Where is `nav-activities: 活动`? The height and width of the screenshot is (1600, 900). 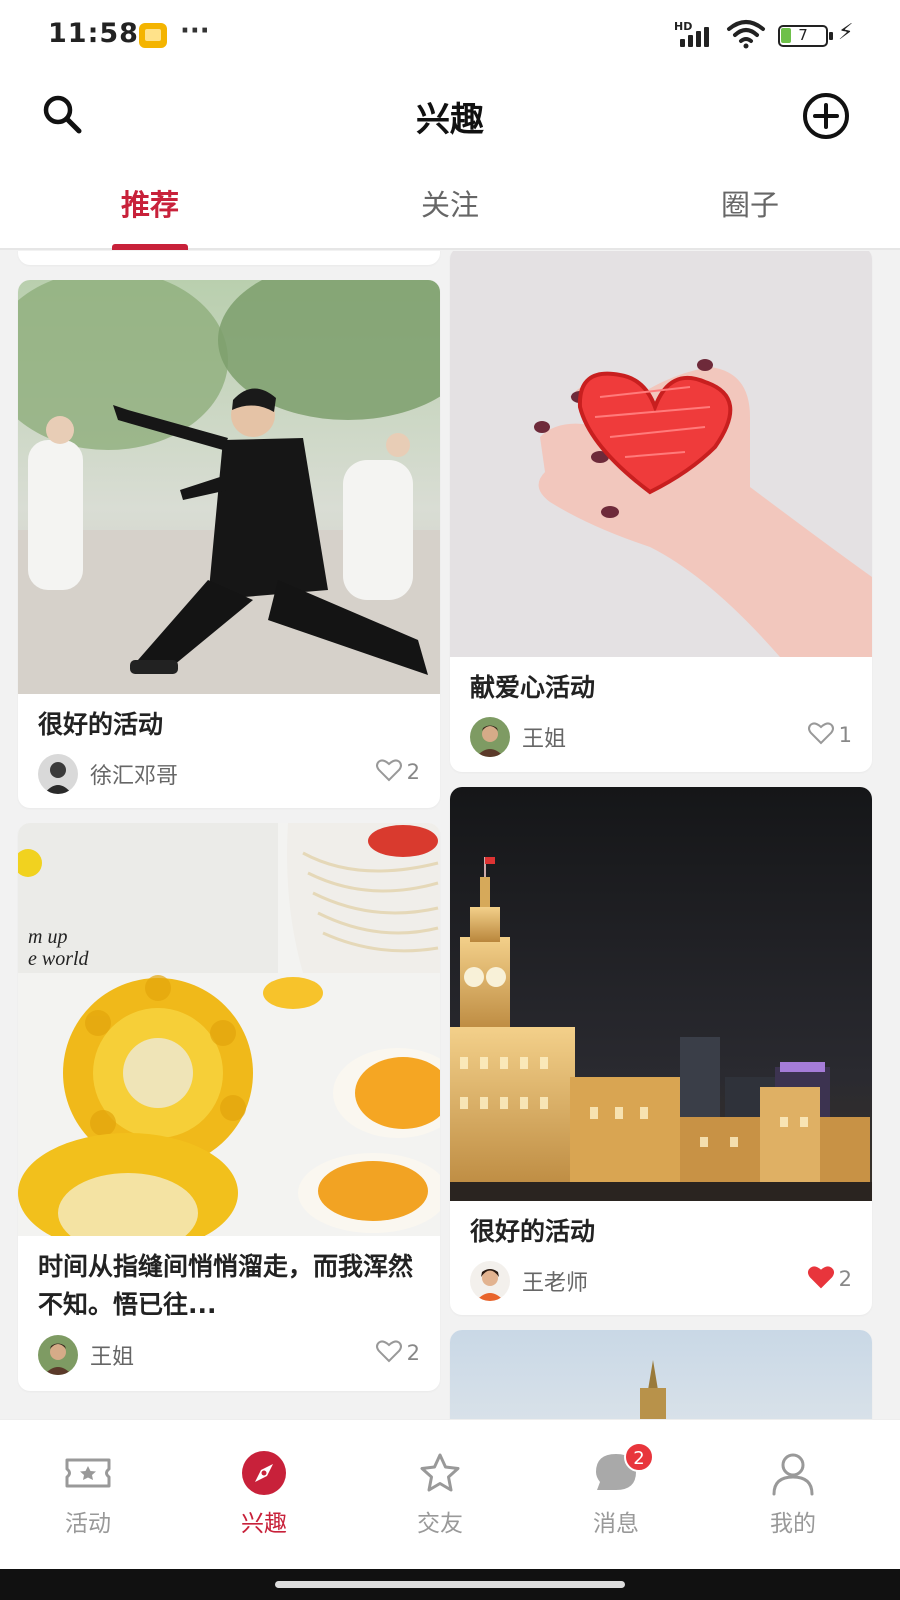
nav-activities: 活动 is located at coordinates (88, 1493).